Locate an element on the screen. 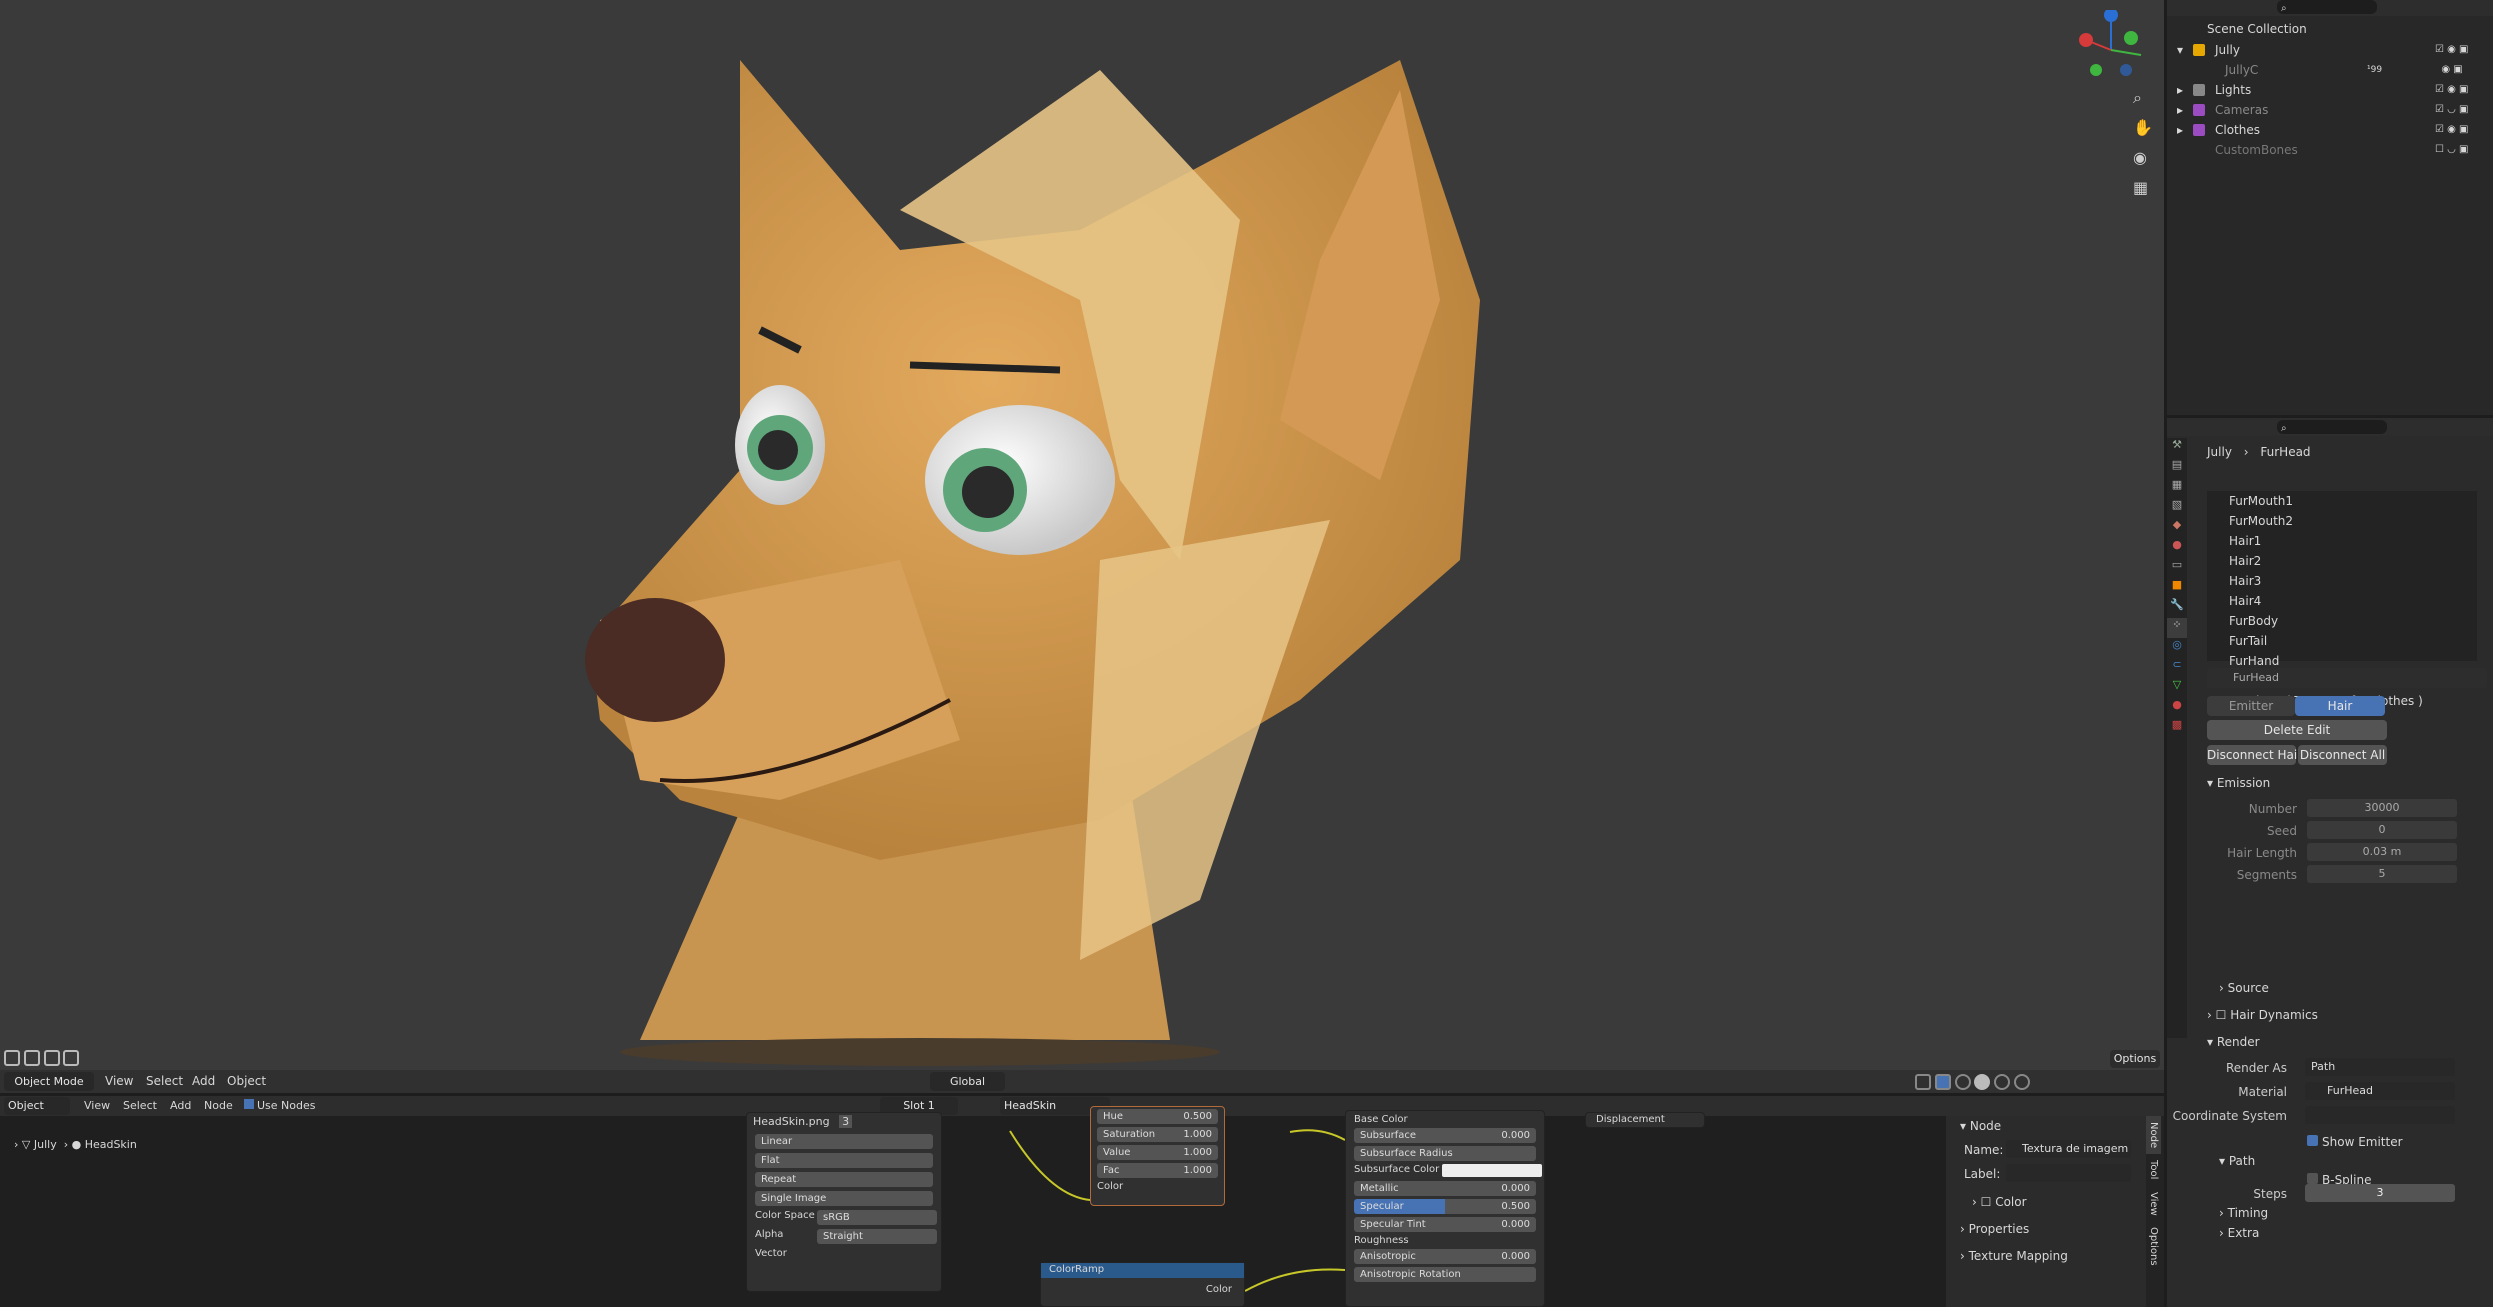 Image resolution: width=2493 pixels, height=1307 pixels. select-subtract-icon is located at coordinates (51, 1058).